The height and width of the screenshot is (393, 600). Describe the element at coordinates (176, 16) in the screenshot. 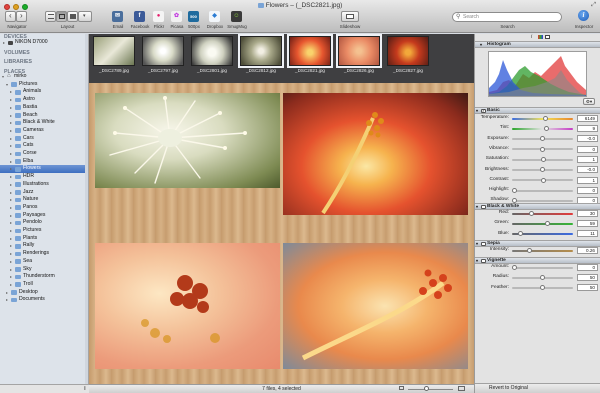

I see `picasa-icon: ✿` at that location.